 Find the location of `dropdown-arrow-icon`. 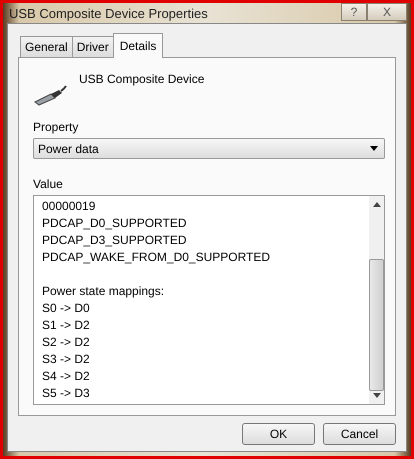

dropdown-arrow-icon is located at coordinates (374, 148).